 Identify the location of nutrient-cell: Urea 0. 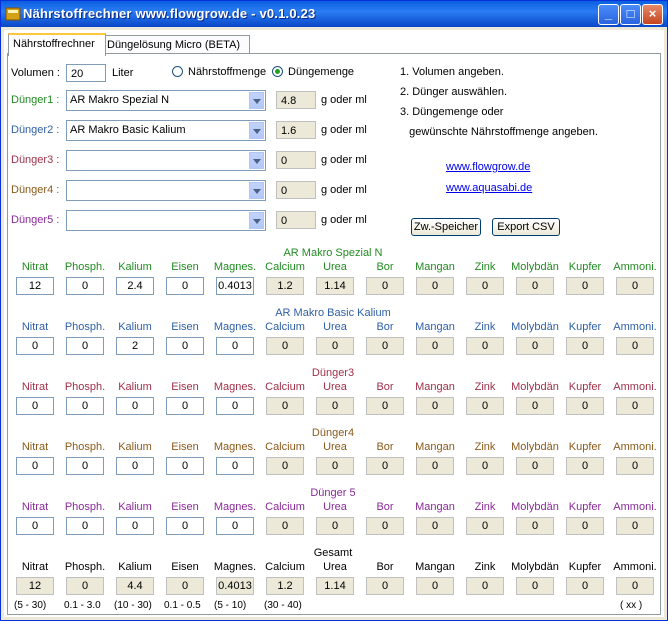
(335, 458).